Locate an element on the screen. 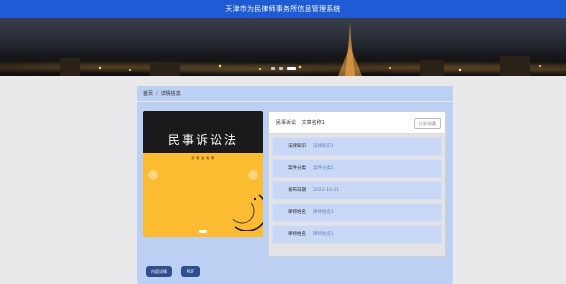  breadcrumb: 首页 / 详情信息 is located at coordinates (295, 94).